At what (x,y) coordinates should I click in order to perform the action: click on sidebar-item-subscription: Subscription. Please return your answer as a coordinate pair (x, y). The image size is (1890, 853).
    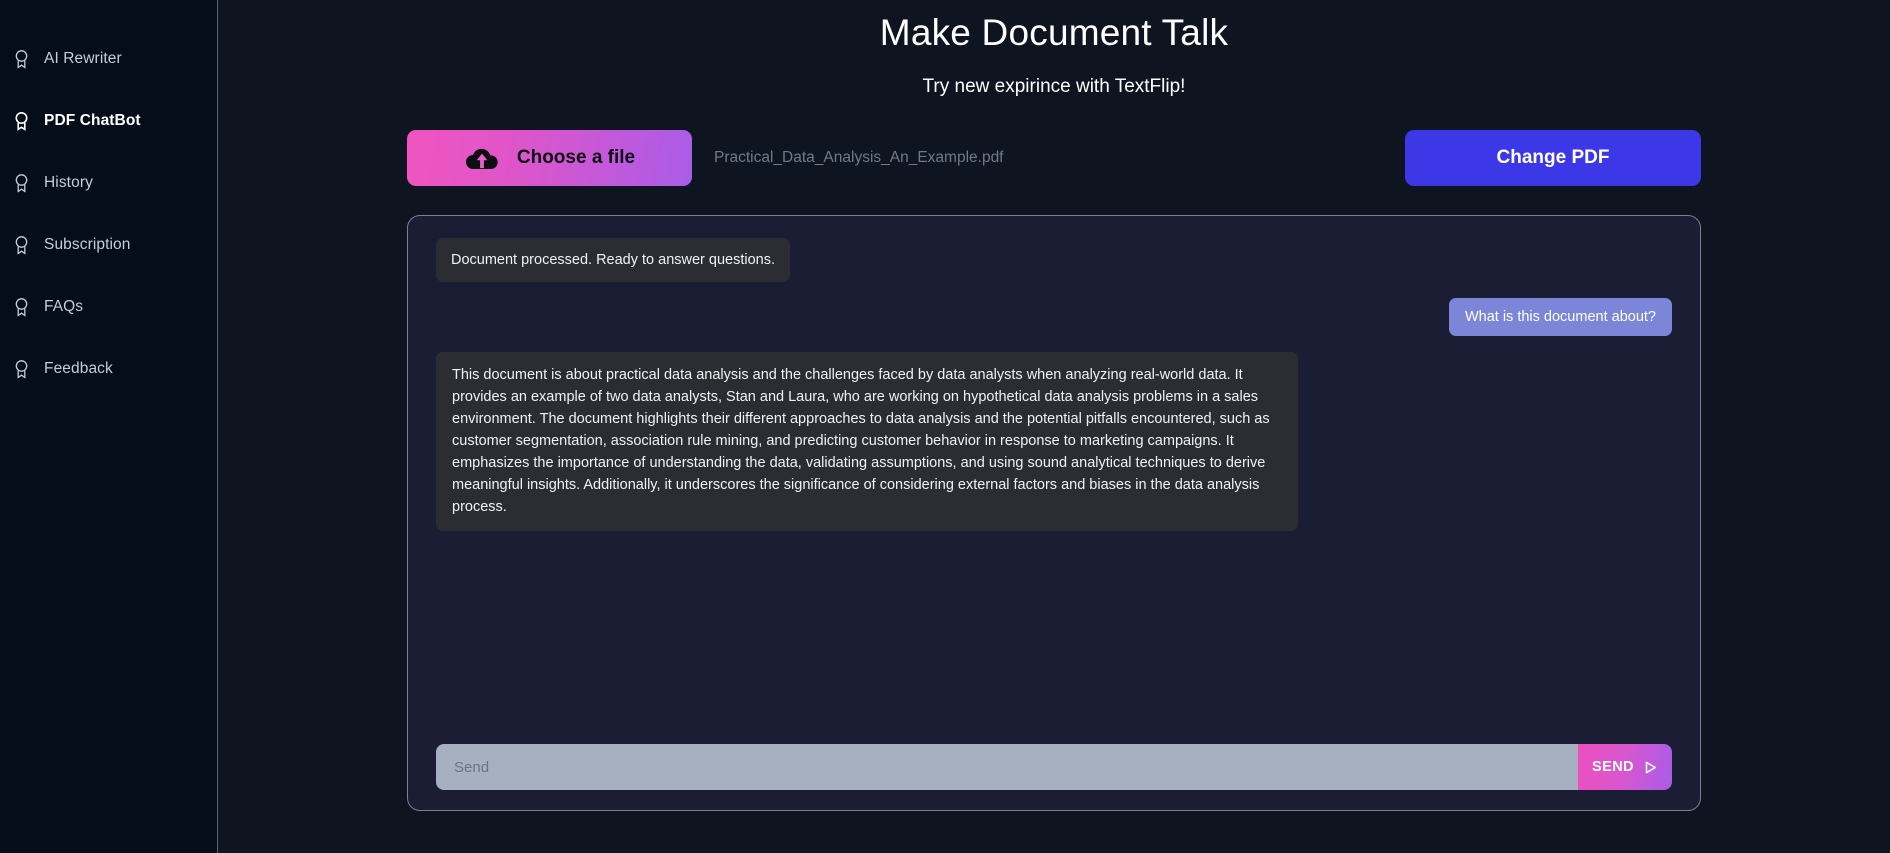
    Looking at the image, I should click on (108, 245).